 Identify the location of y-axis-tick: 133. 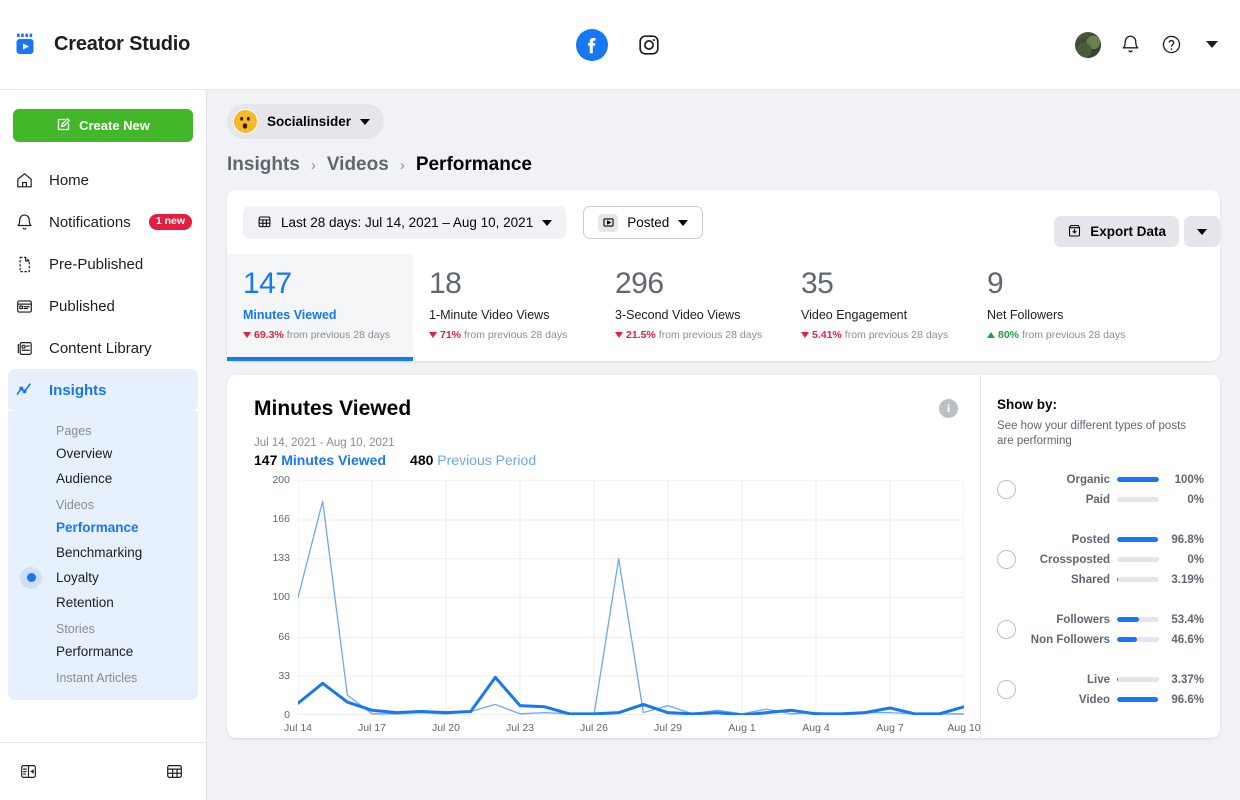
(281, 558).